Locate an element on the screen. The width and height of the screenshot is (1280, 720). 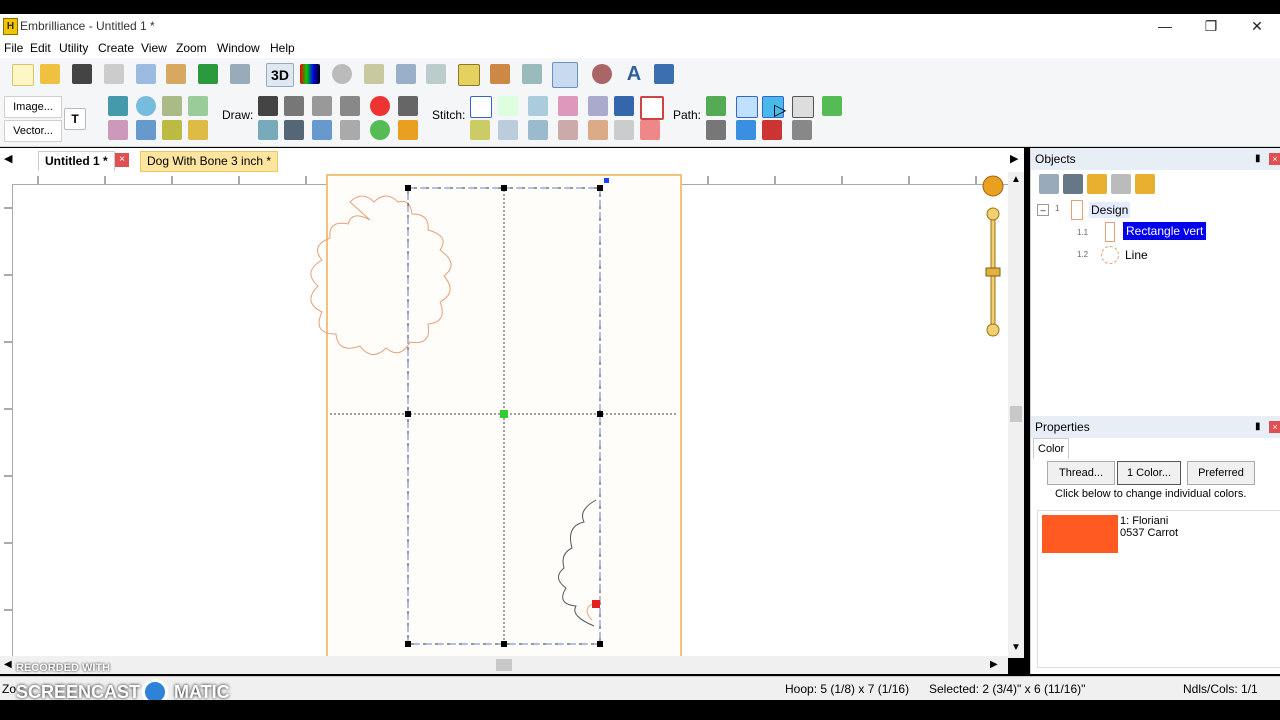
menu-view: View is located at coordinates (154, 48).